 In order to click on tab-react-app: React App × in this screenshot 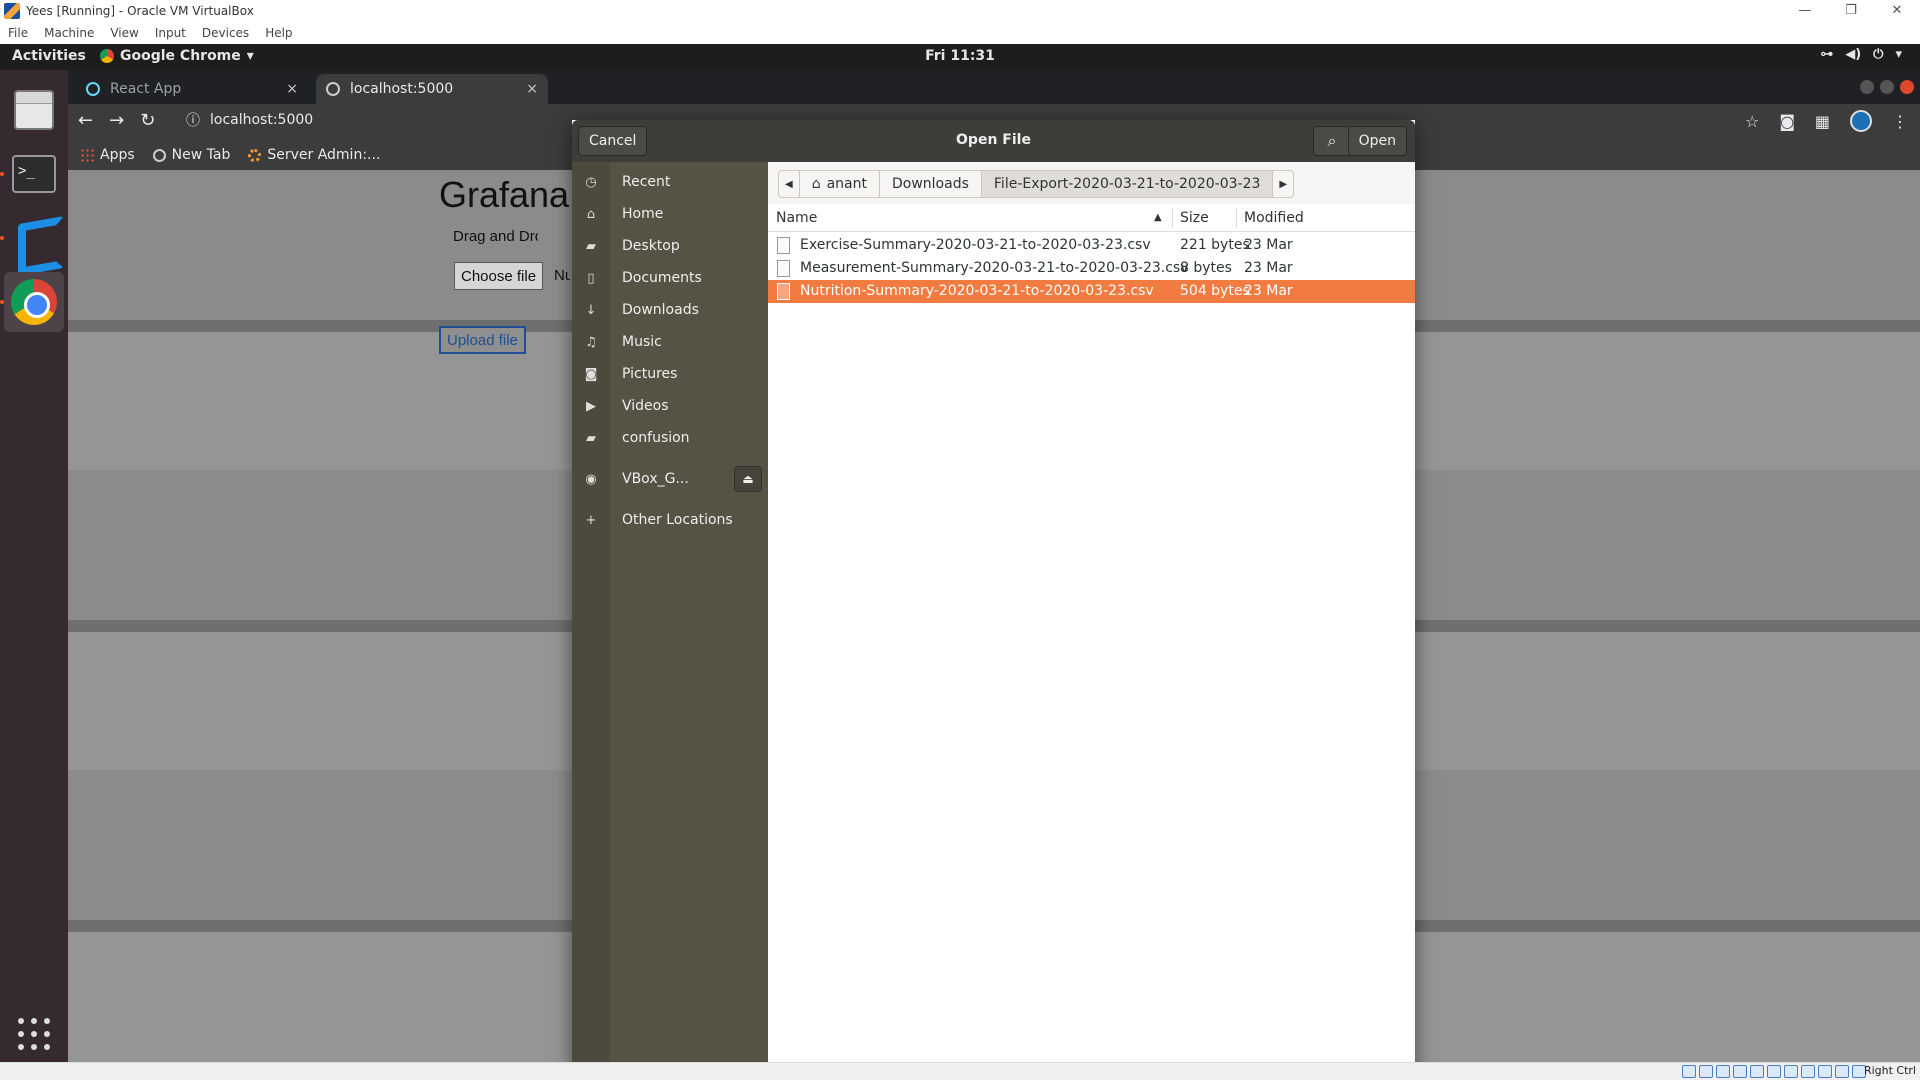, I will do `click(192, 89)`.